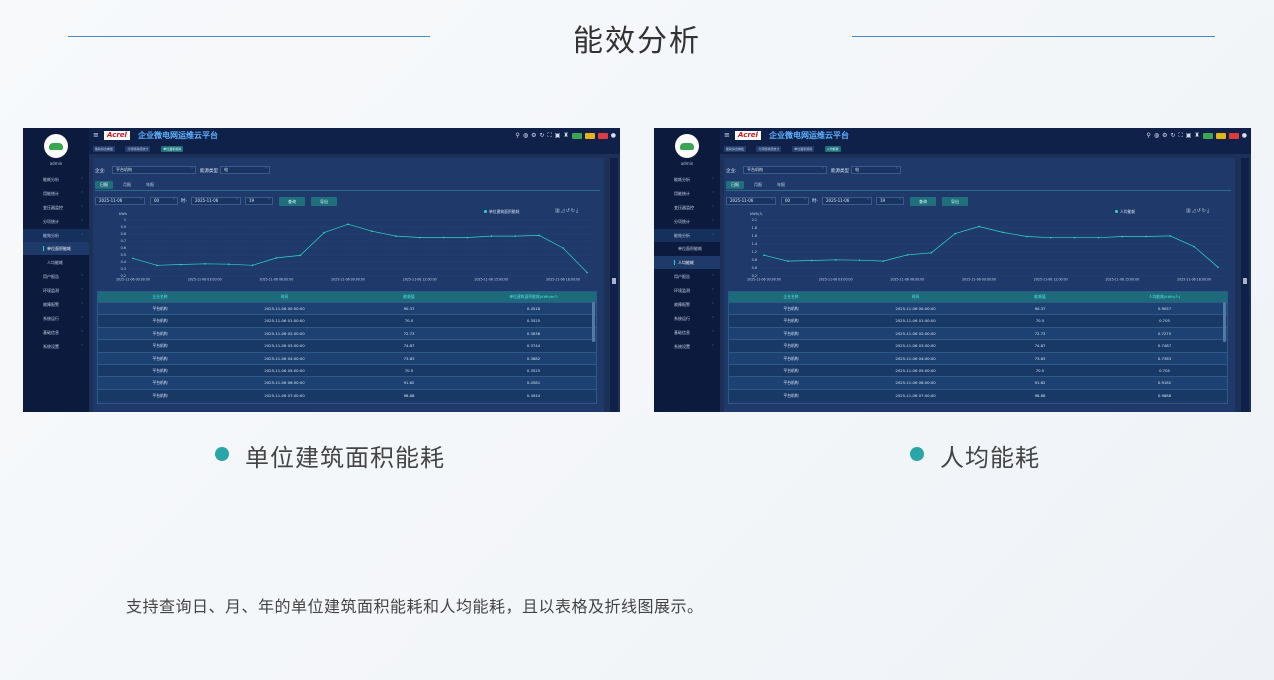  What do you see at coordinates (593, 322) in the screenshot?
I see `table-scrollbar` at bounding box center [593, 322].